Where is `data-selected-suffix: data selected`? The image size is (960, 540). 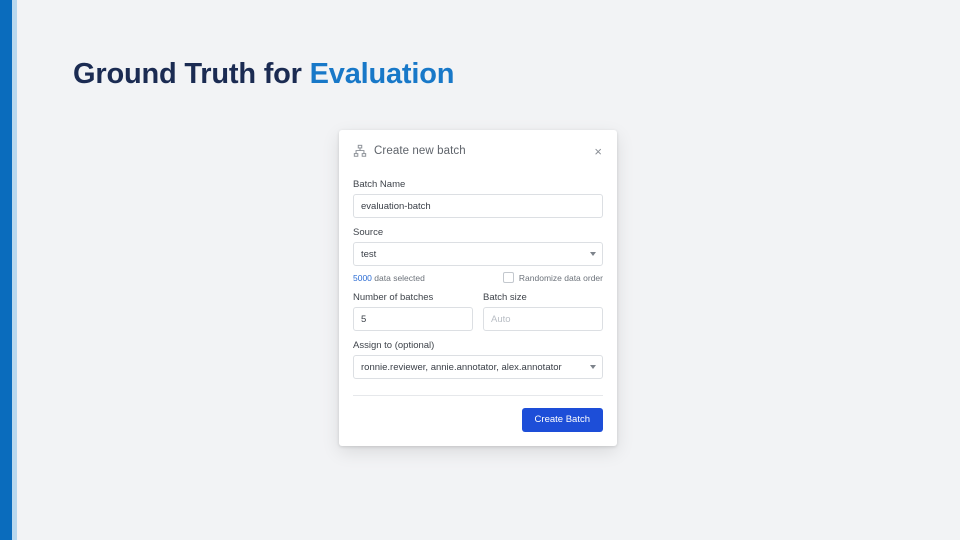 data-selected-suffix: data selected is located at coordinates (398, 277).